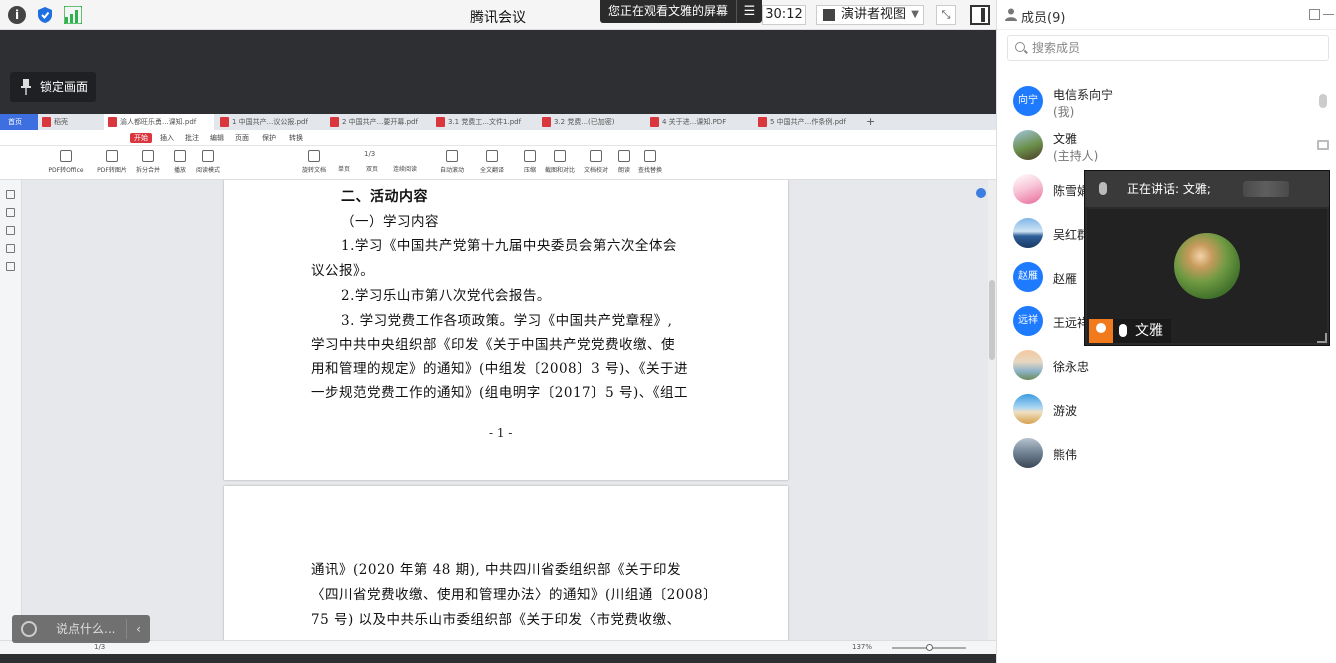 The height and width of the screenshot is (663, 1336). I want to click on wps-tab-label: 1 中国共产...议公报.pdf, so click(270, 122).